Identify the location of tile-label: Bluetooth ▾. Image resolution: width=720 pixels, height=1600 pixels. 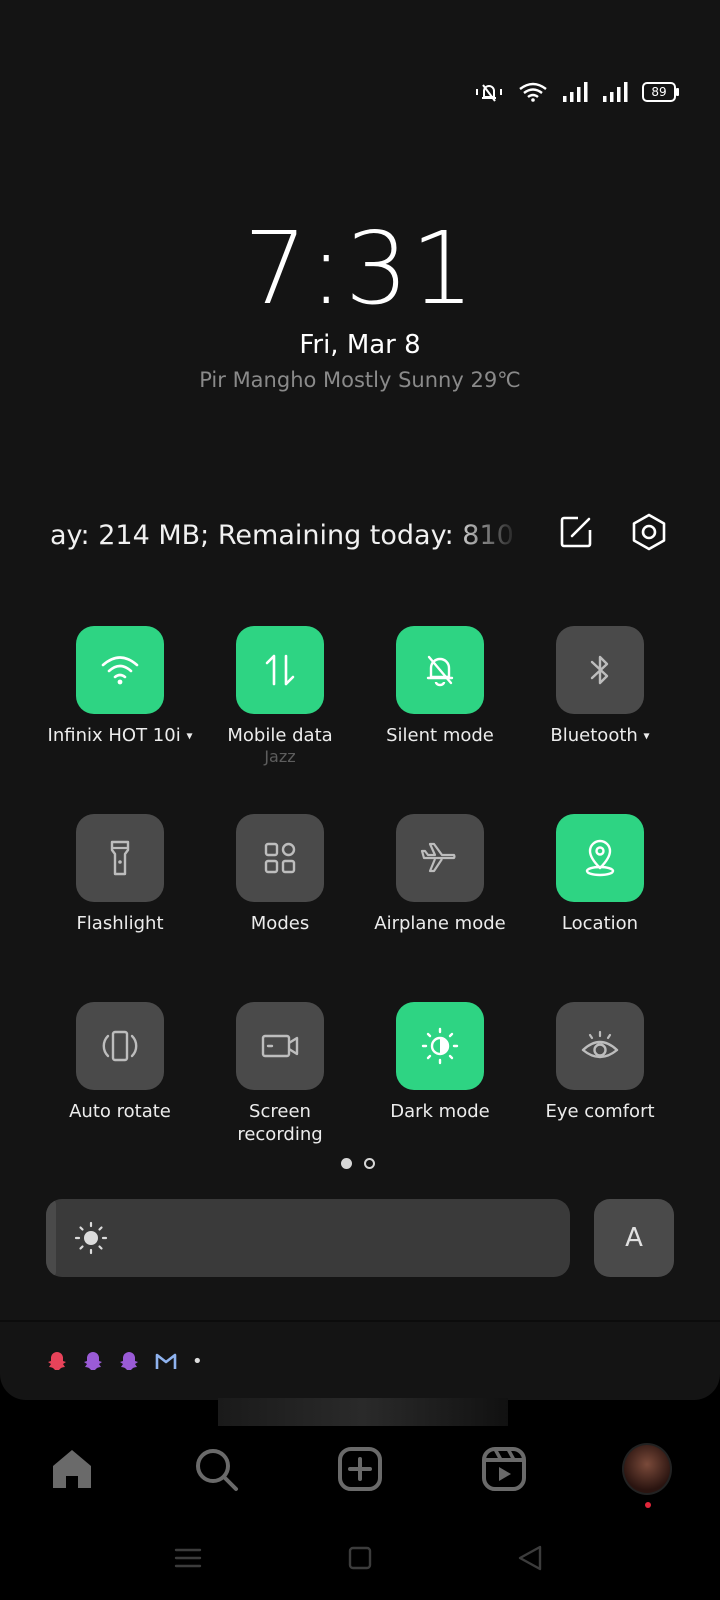
(600, 735).